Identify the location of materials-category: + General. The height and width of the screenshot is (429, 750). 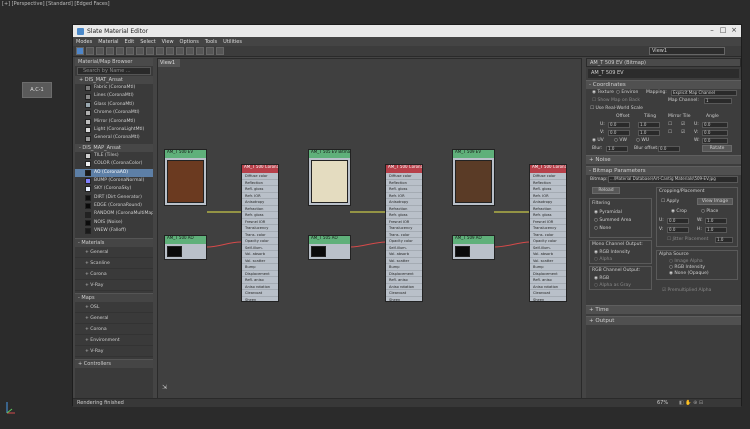
(114, 252).